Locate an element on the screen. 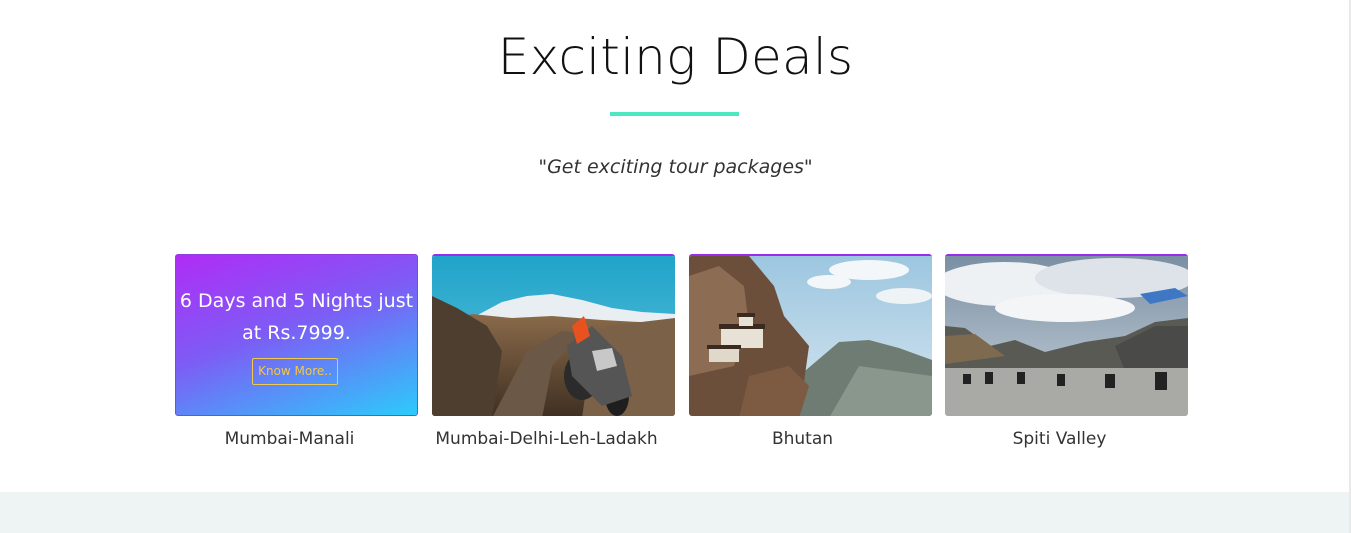 The image size is (1351, 533). deal-card-leh-ladakh is located at coordinates (553, 335).